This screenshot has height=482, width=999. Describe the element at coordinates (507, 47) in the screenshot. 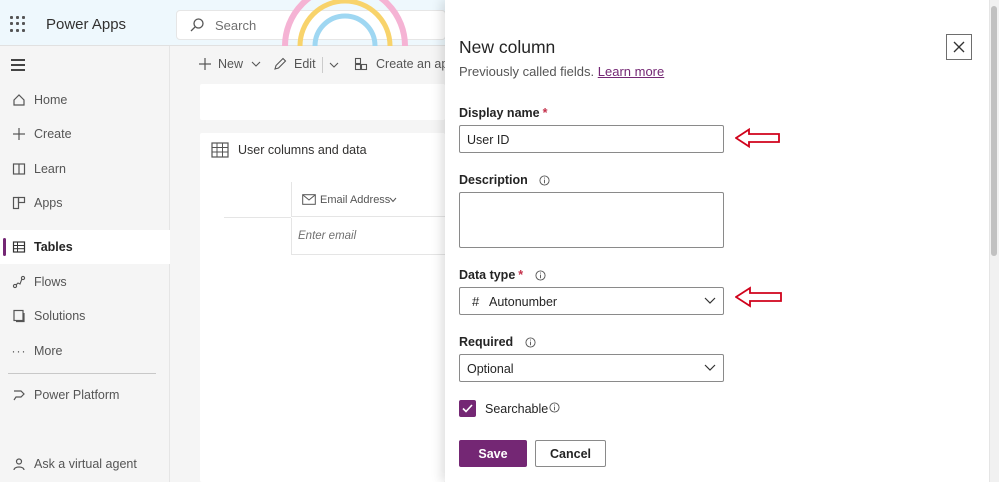

I see `panel-title: New column` at that location.